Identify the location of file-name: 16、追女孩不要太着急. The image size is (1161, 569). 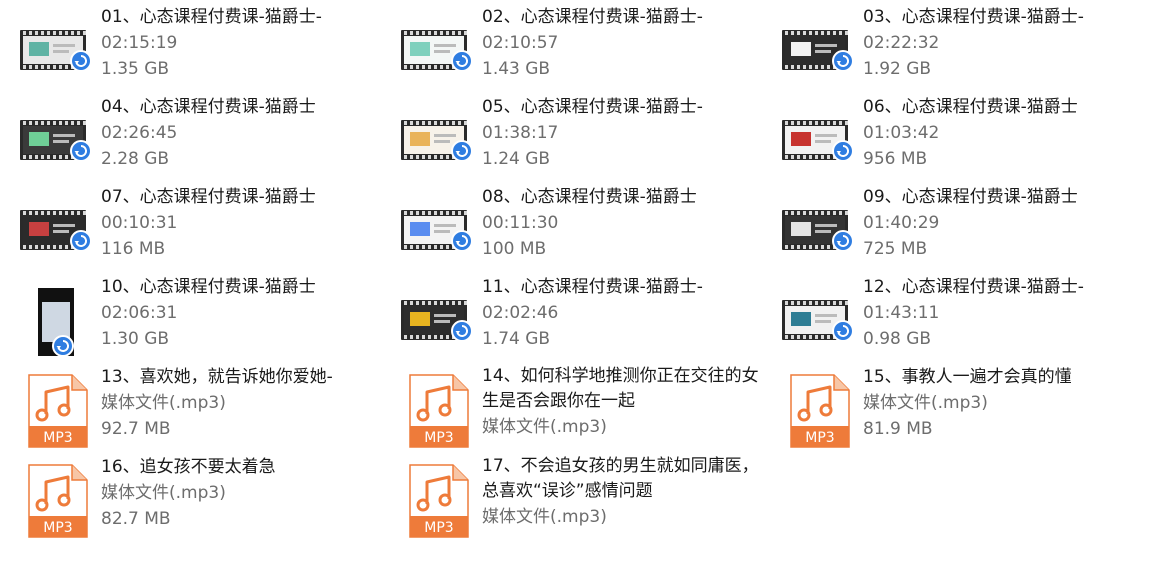
(188, 467).